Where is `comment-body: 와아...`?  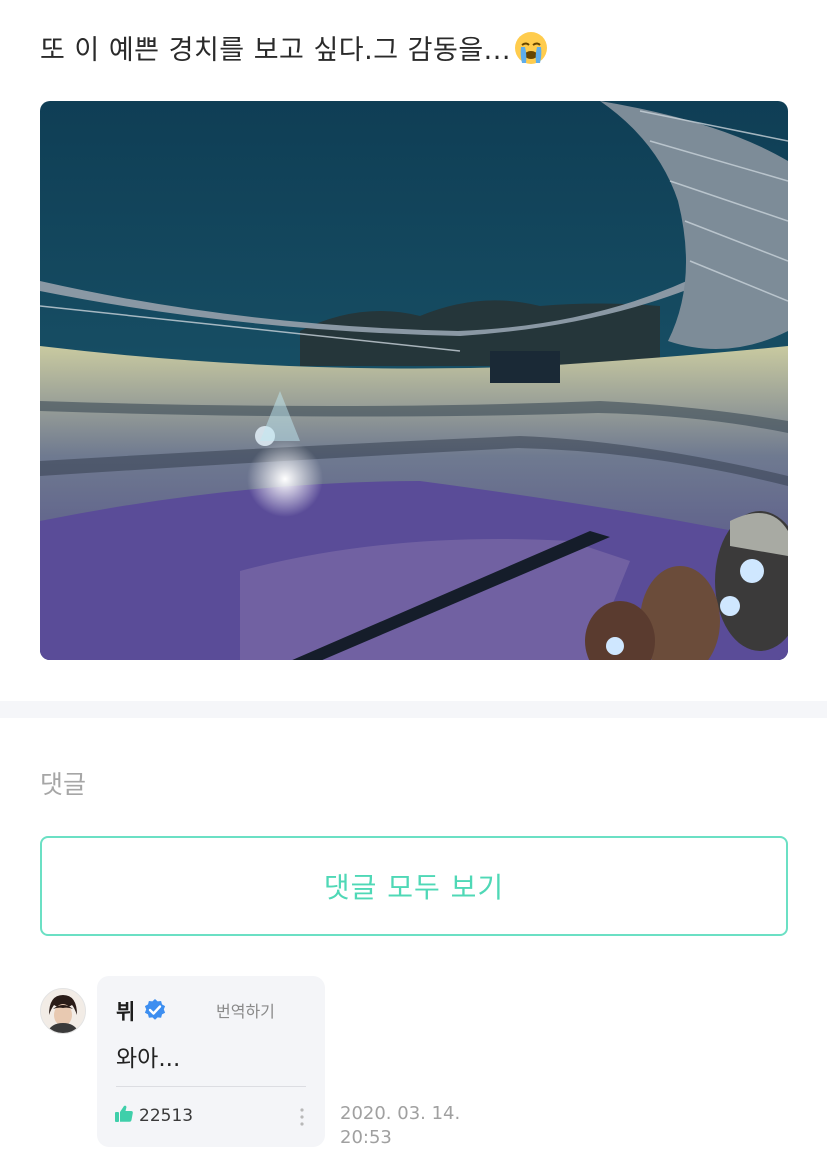
comment-body: 와아... is located at coordinates (148, 1059).